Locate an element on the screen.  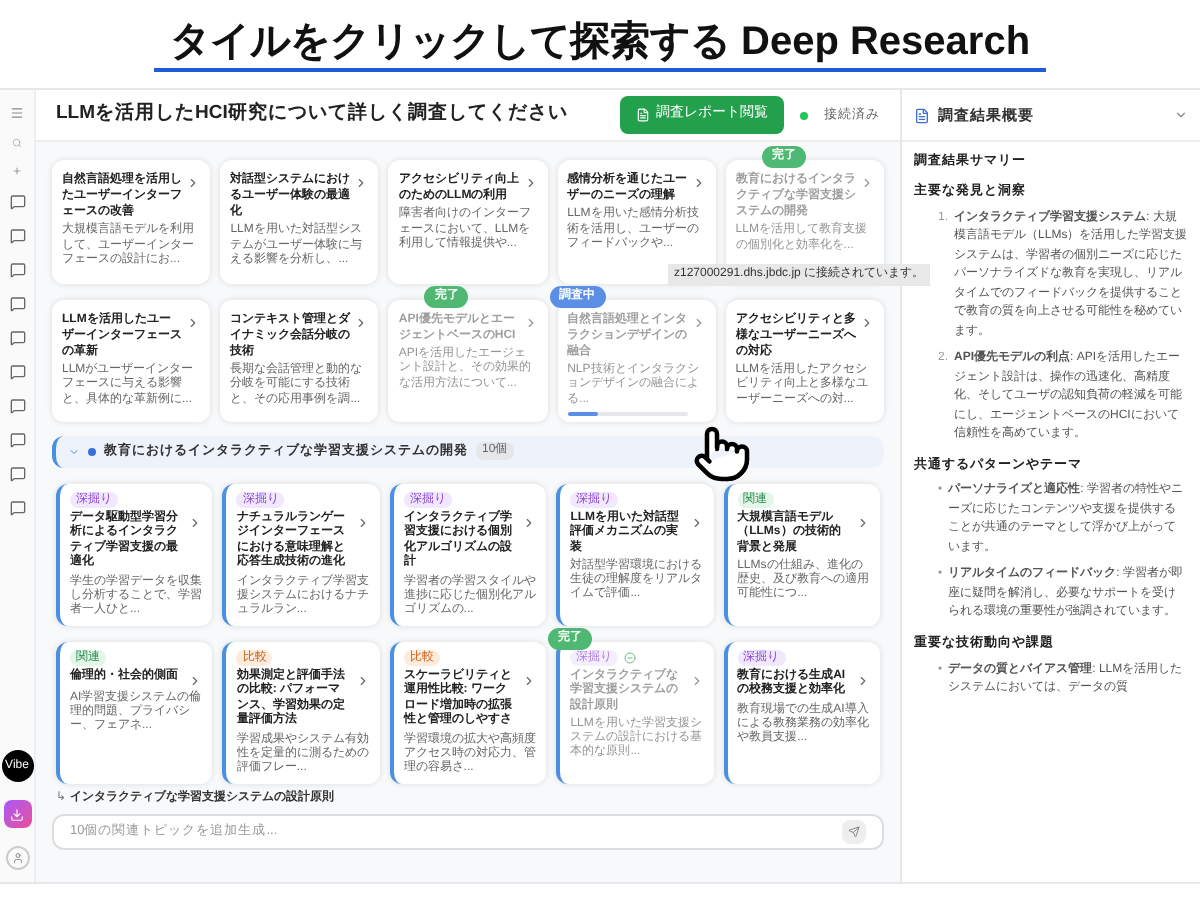
user-icon is located at coordinates (17, 858).